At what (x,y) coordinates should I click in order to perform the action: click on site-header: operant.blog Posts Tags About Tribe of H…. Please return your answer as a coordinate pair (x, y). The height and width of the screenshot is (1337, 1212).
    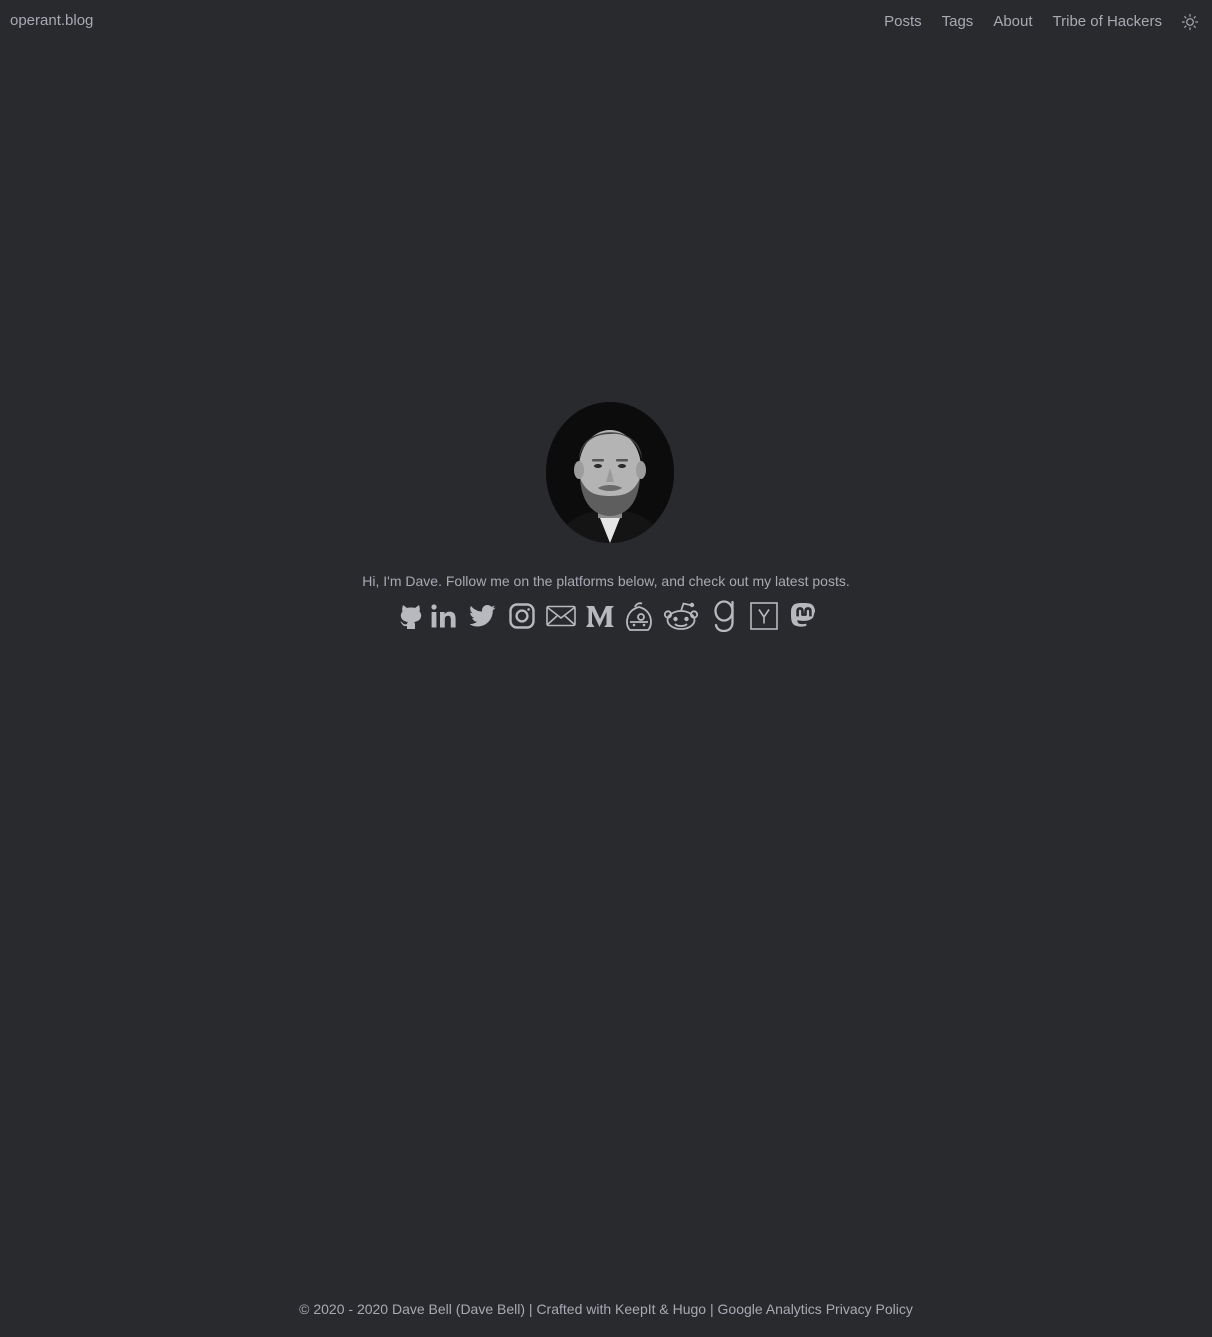
    Looking at the image, I should click on (606, 23).